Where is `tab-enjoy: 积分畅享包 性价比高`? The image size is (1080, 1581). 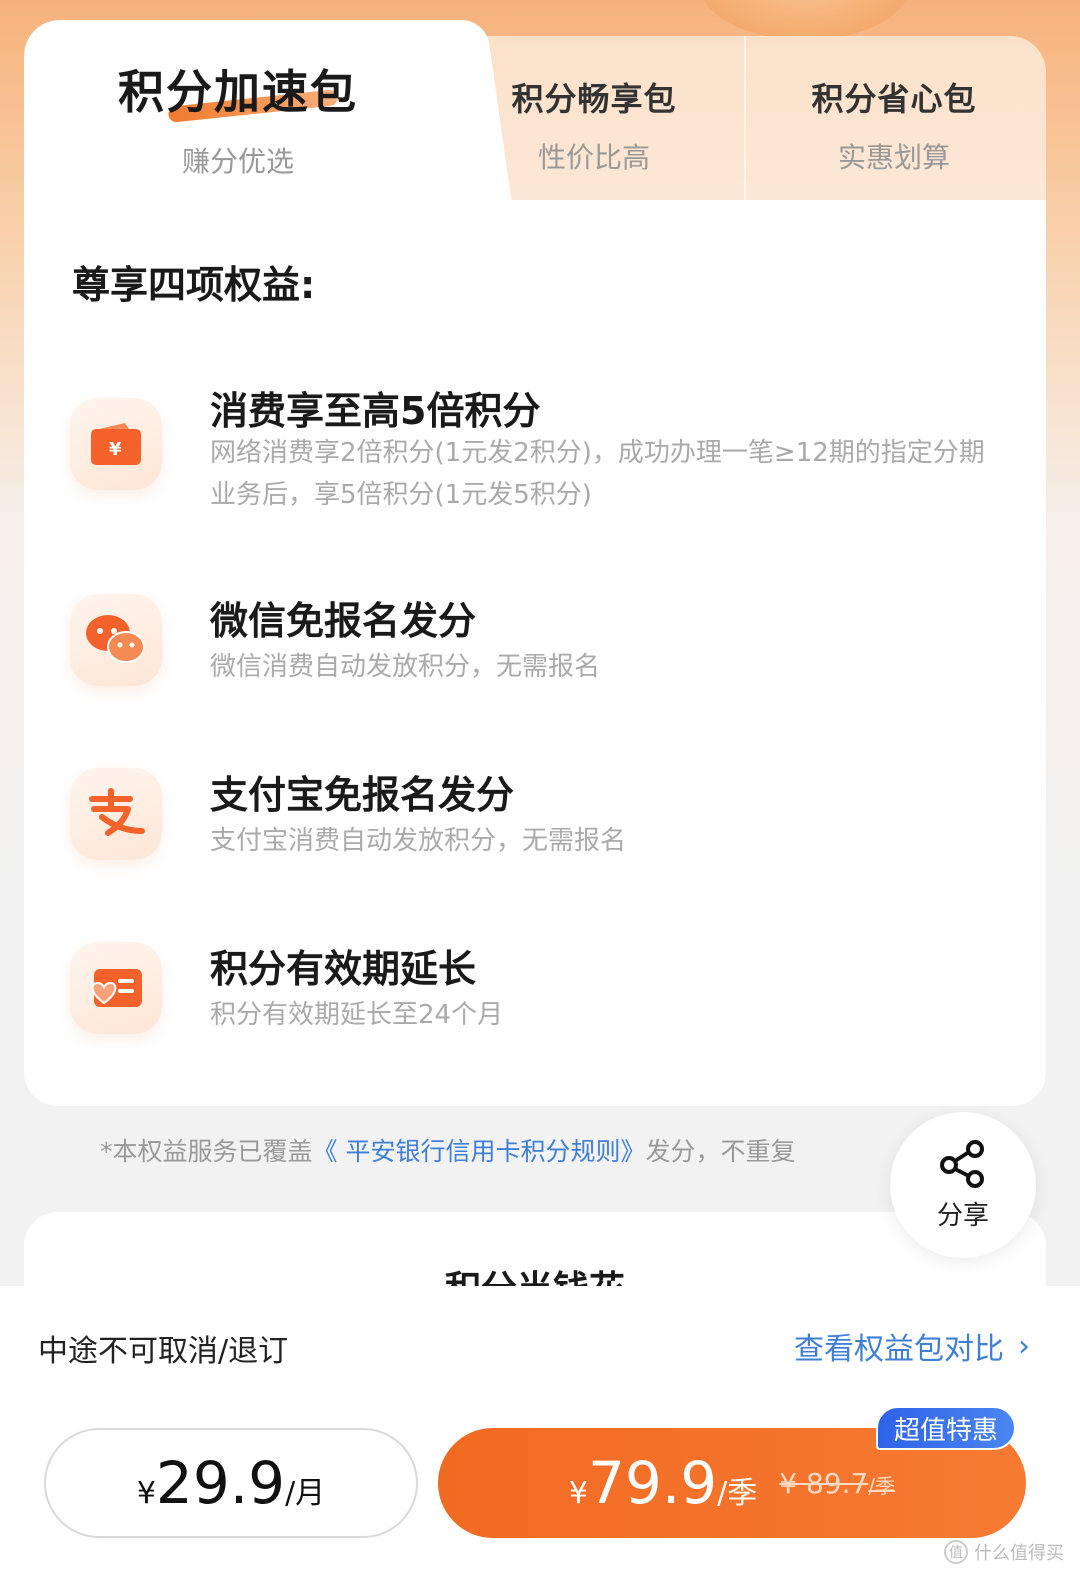
tab-enjoy: 积分畅享包 性价比高 is located at coordinates (594, 125).